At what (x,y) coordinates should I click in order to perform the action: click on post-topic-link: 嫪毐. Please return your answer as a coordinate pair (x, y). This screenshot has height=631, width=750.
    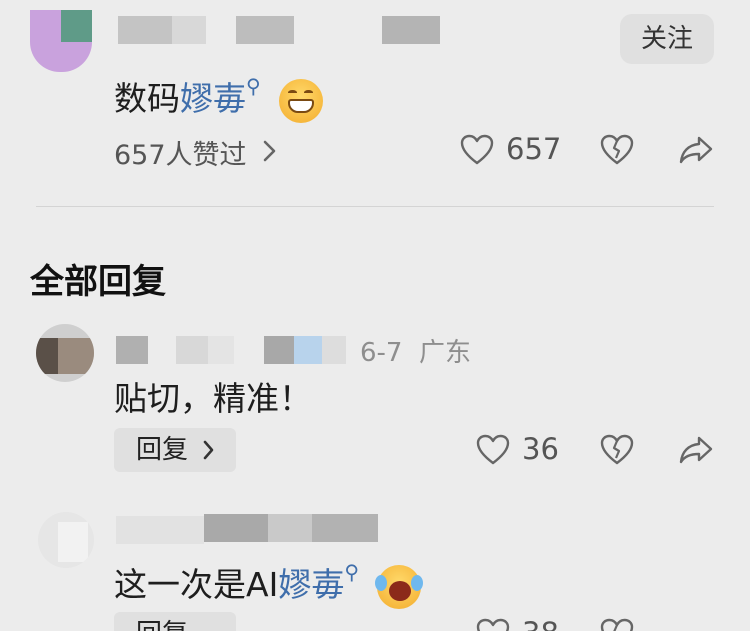
    Looking at the image, I should click on (213, 98).